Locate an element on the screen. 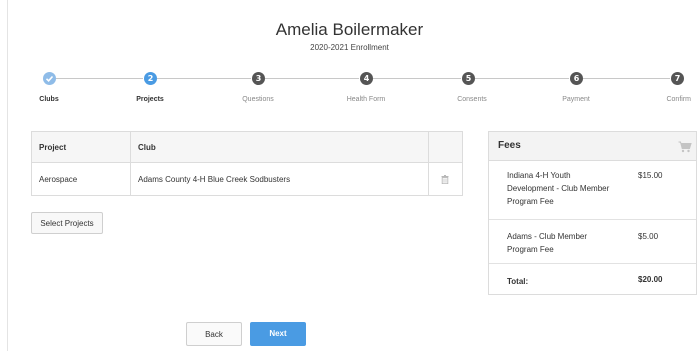  step-label-clubs: Clubs is located at coordinates (49, 99).